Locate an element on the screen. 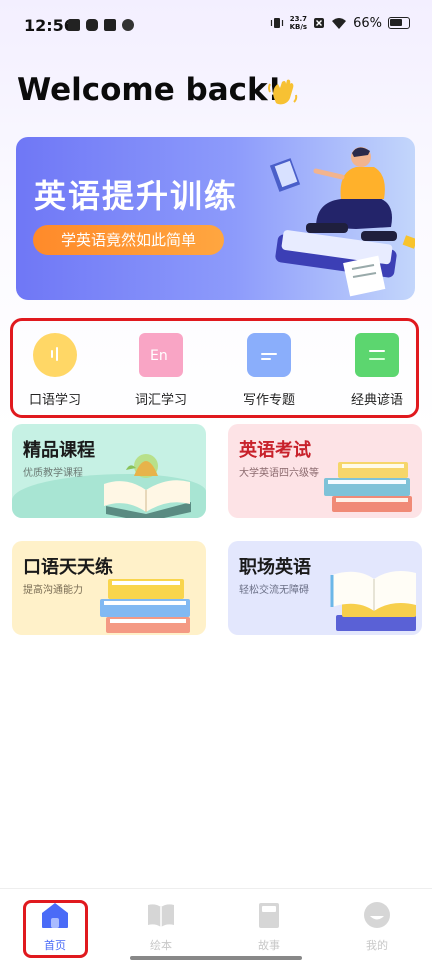 This screenshot has width=432, height=964. card-english-exam: 英语考试 大学英语四六级等 is located at coordinates (325, 471).